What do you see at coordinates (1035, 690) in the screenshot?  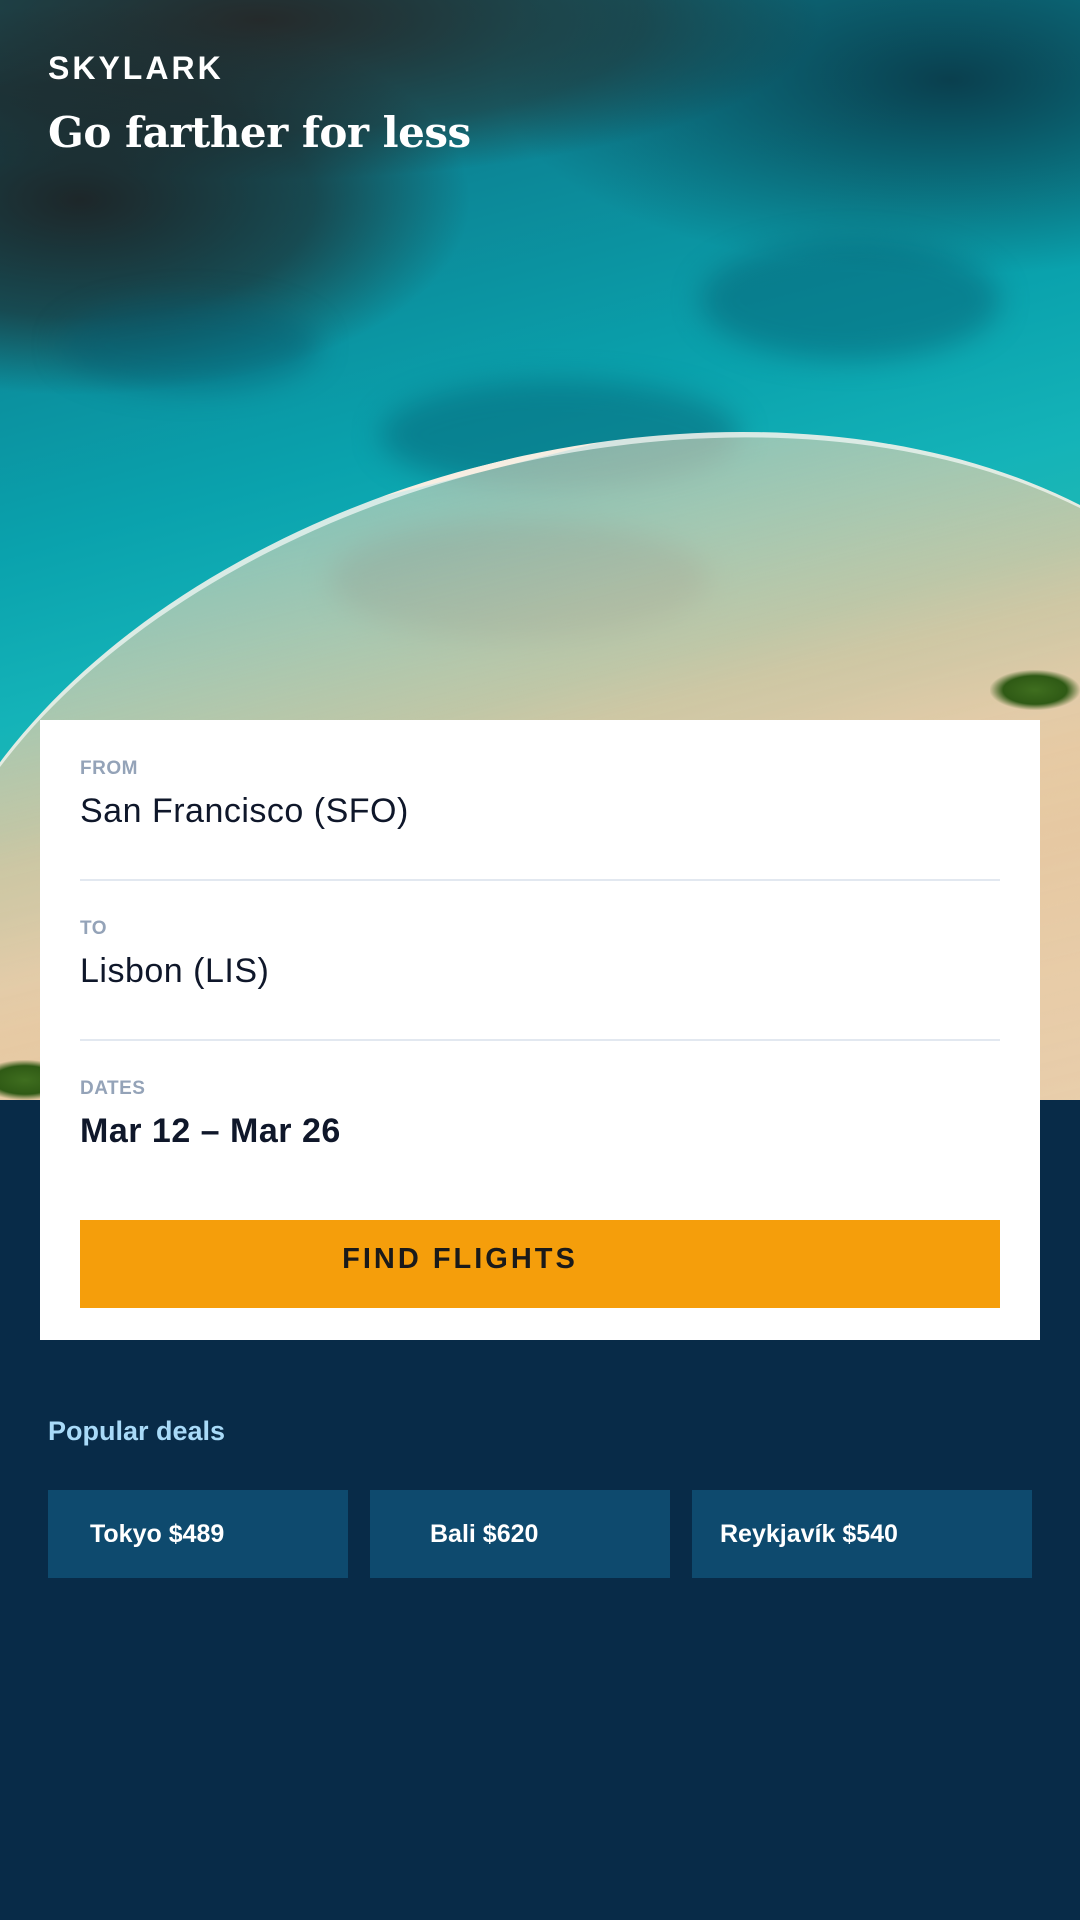 I see `palm-tree` at bounding box center [1035, 690].